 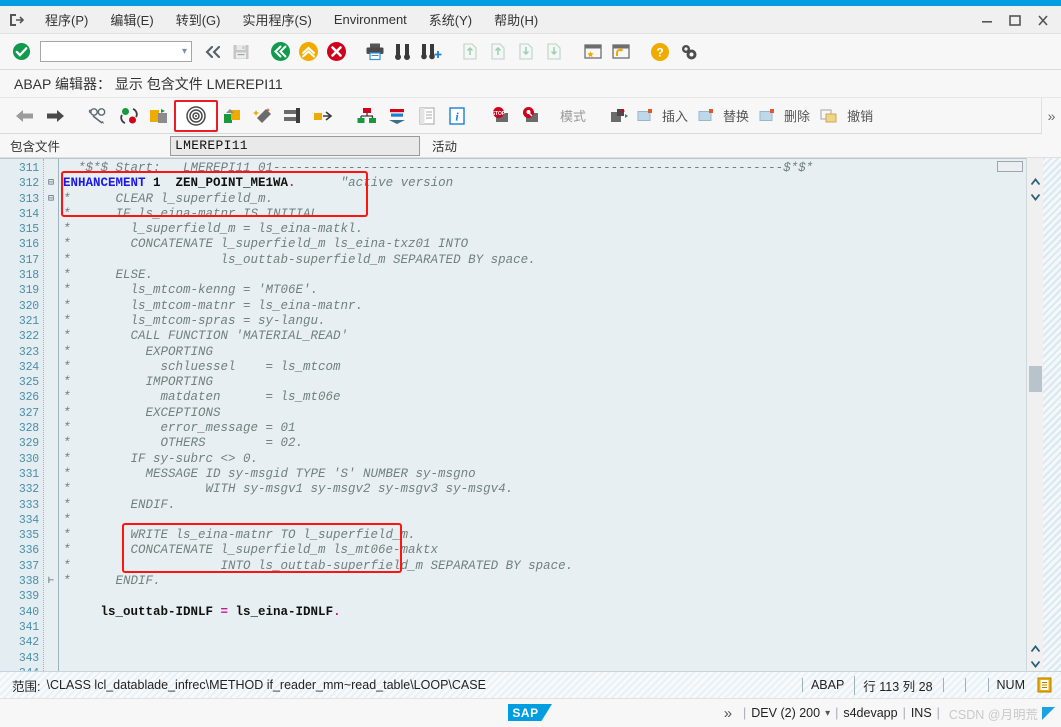 I want to click on code-line: * IMPORTING, so click(x=542, y=382).